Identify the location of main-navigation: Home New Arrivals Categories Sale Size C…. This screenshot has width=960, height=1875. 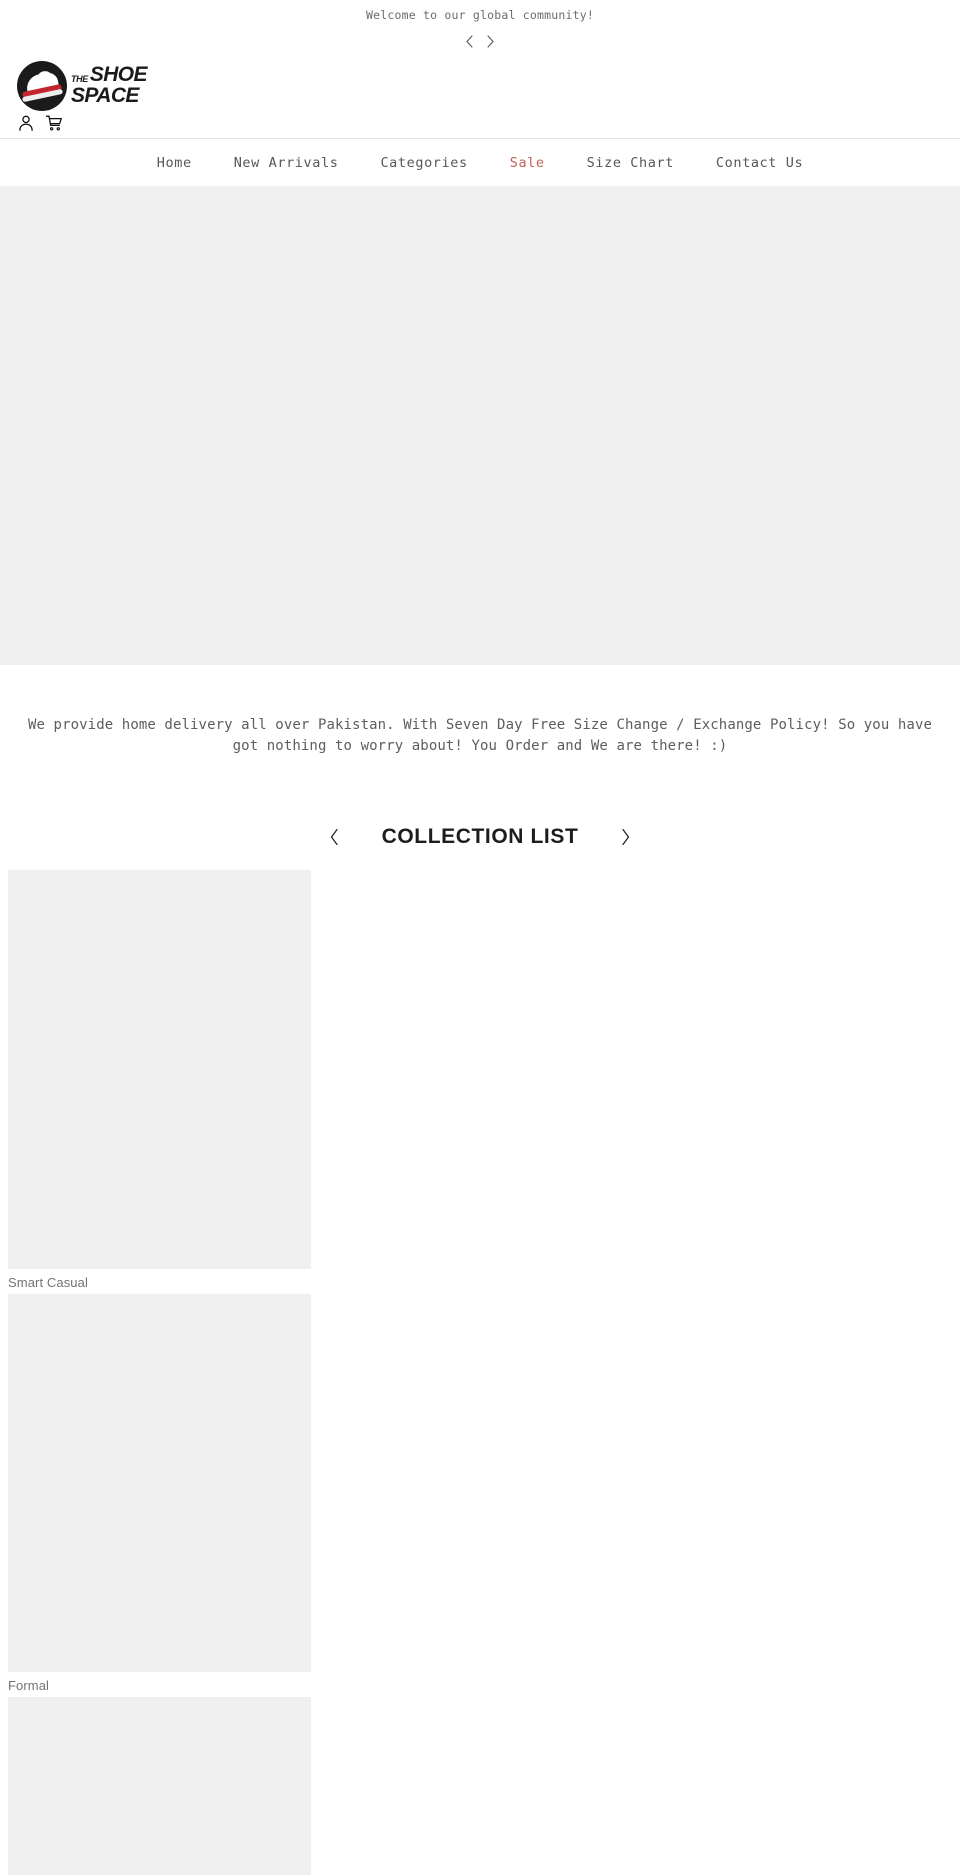
(480, 162).